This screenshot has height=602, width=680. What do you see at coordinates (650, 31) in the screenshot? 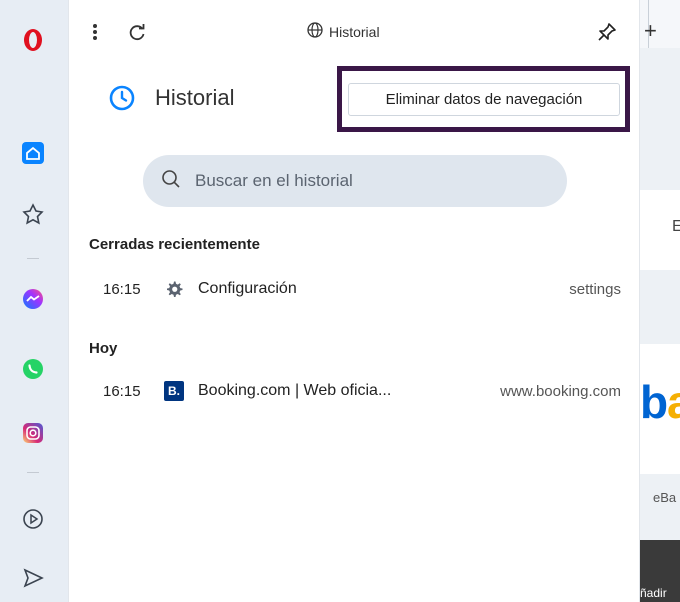
I see `new-tab-button: +` at bounding box center [650, 31].